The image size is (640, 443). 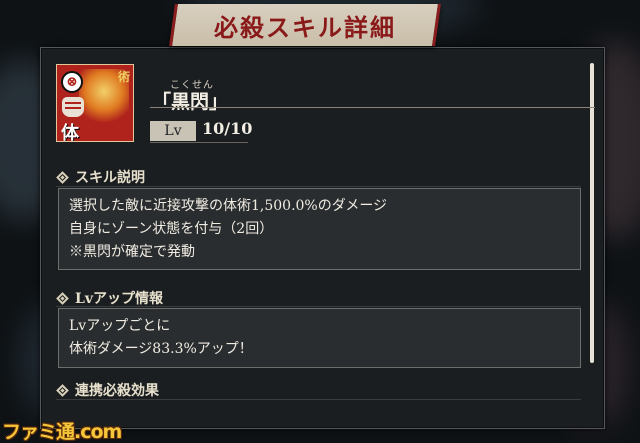 What do you see at coordinates (592, 213) in the screenshot?
I see `scrollbar` at bounding box center [592, 213].